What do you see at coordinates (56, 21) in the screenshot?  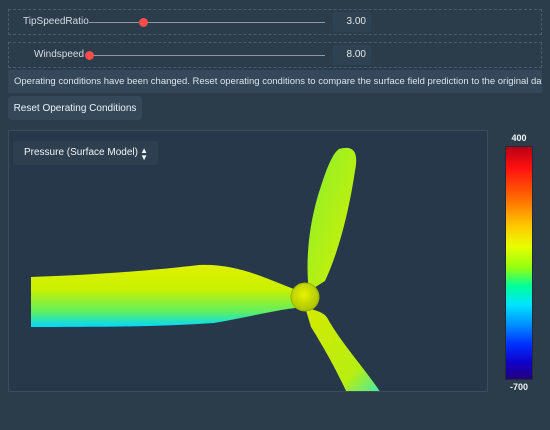 I see `tipspeedratio-label: TipSpeedRatio` at bounding box center [56, 21].